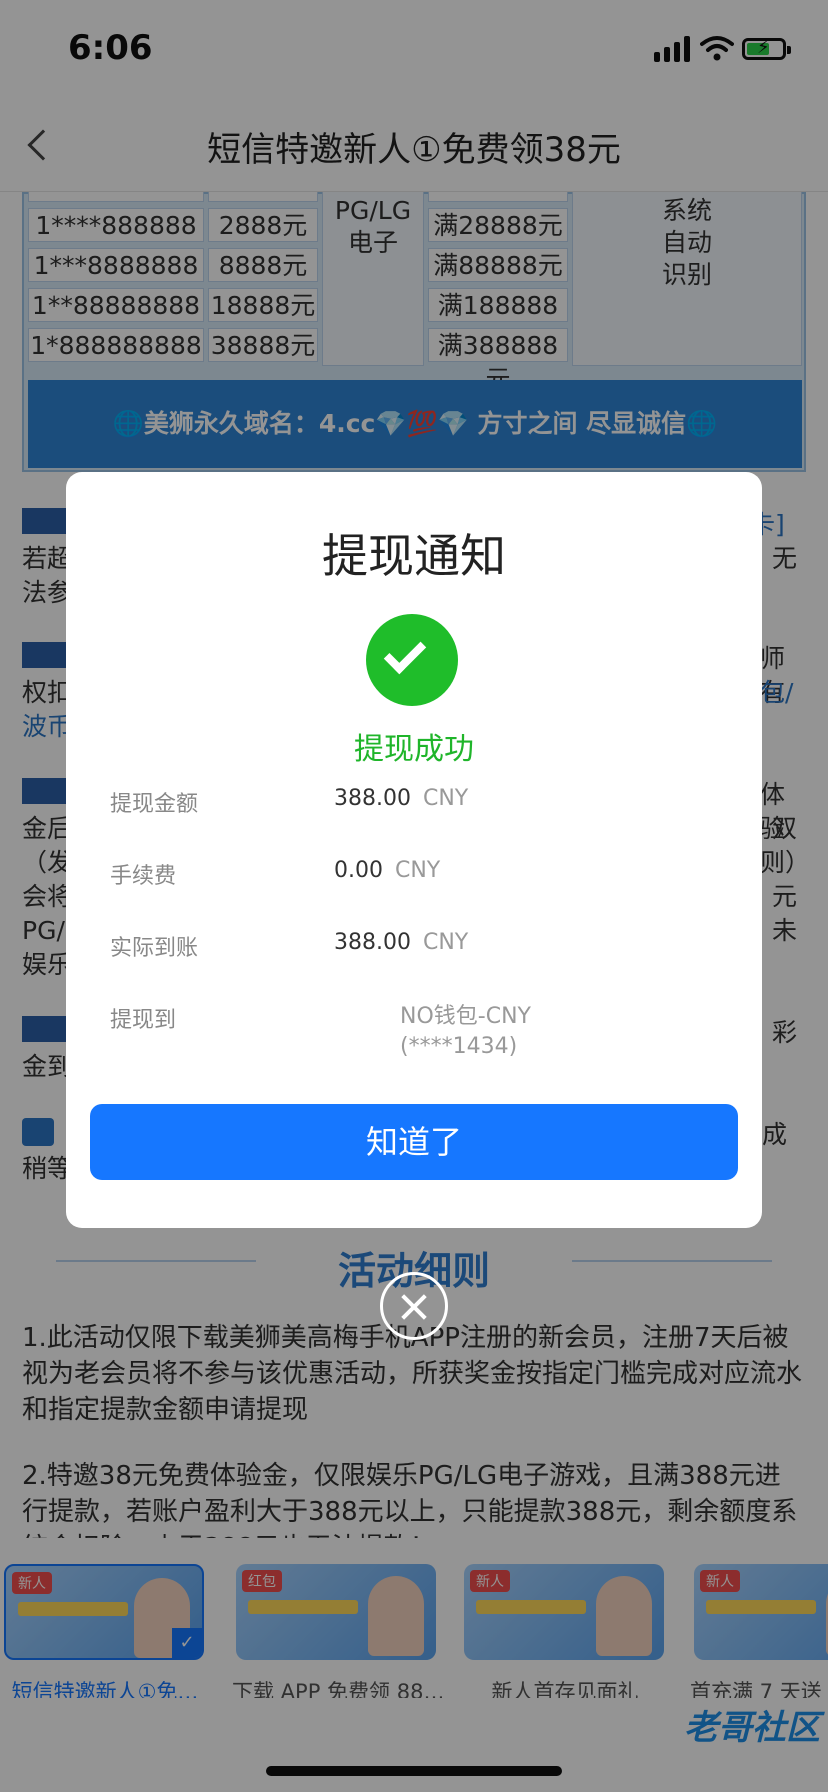  What do you see at coordinates (372, 942) in the screenshot?
I see `received-value: 388.00` at bounding box center [372, 942].